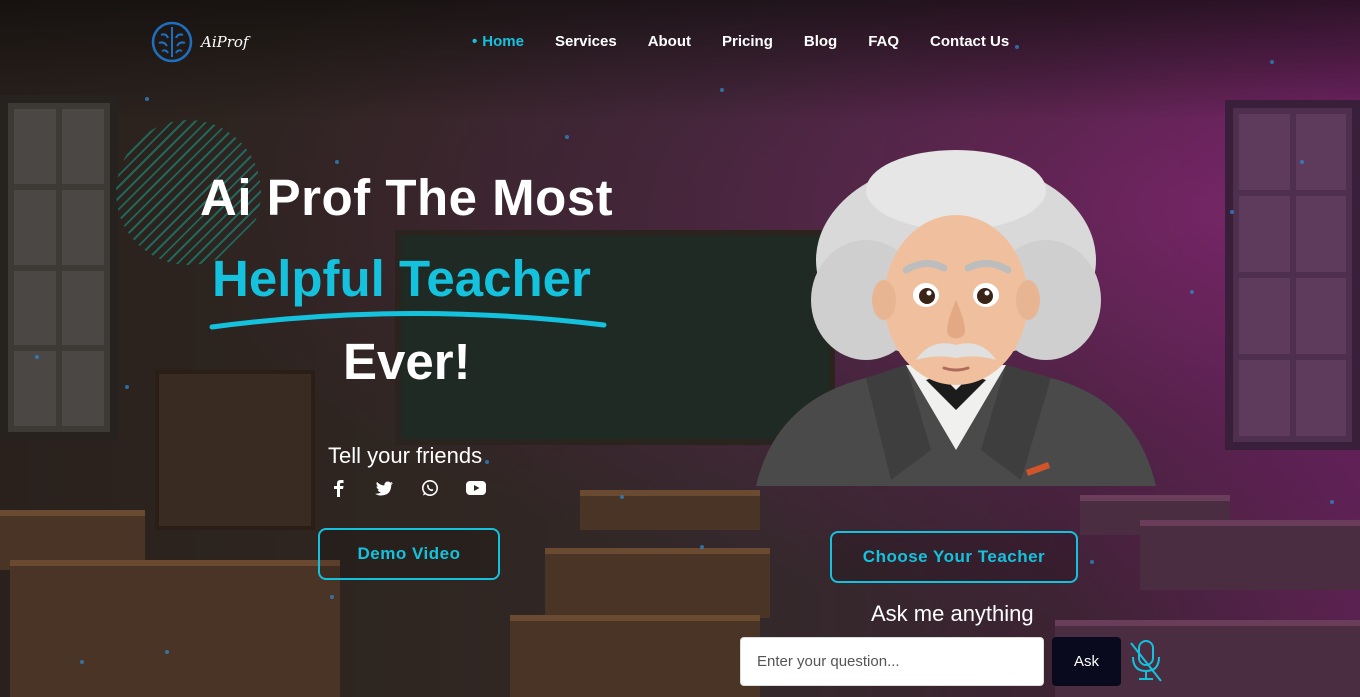 Image resolution: width=1360 pixels, height=697 pixels. What do you see at coordinates (956, 318) in the screenshot?
I see `professor-avatar-image` at bounding box center [956, 318].